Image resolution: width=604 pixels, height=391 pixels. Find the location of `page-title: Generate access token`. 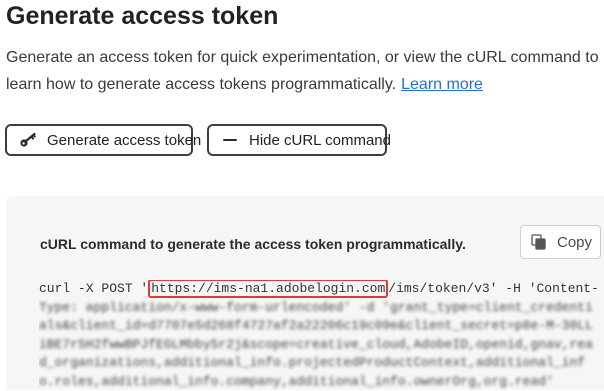

page-title: Generate access token is located at coordinates (142, 16).